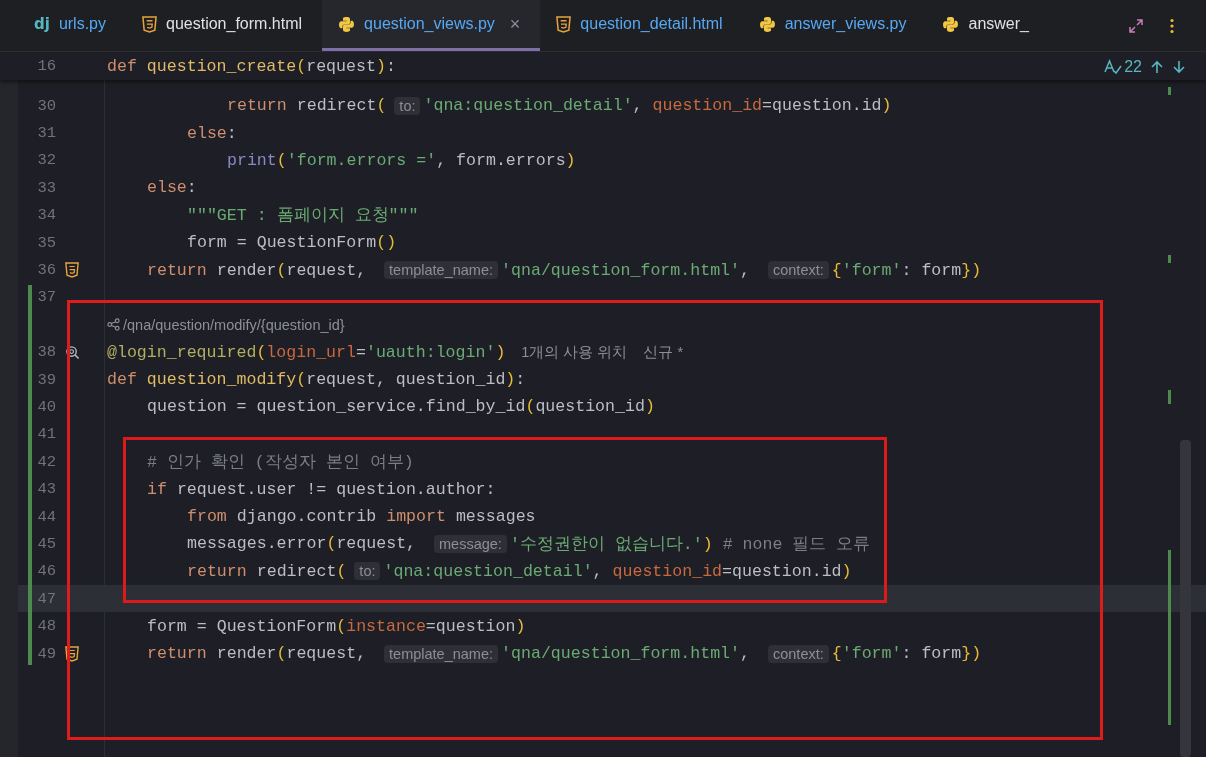 The image size is (1206, 757). What do you see at coordinates (42, 24) in the screenshot?
I see `django-logo-icon: dj` at bounding box center [42, 24].